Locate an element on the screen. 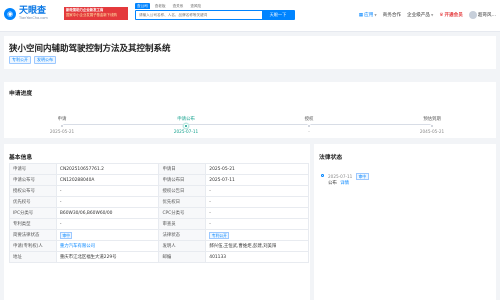  site-logo: ◉ 天眼查 TianYanCha.com is located at coordinates (26, 13).